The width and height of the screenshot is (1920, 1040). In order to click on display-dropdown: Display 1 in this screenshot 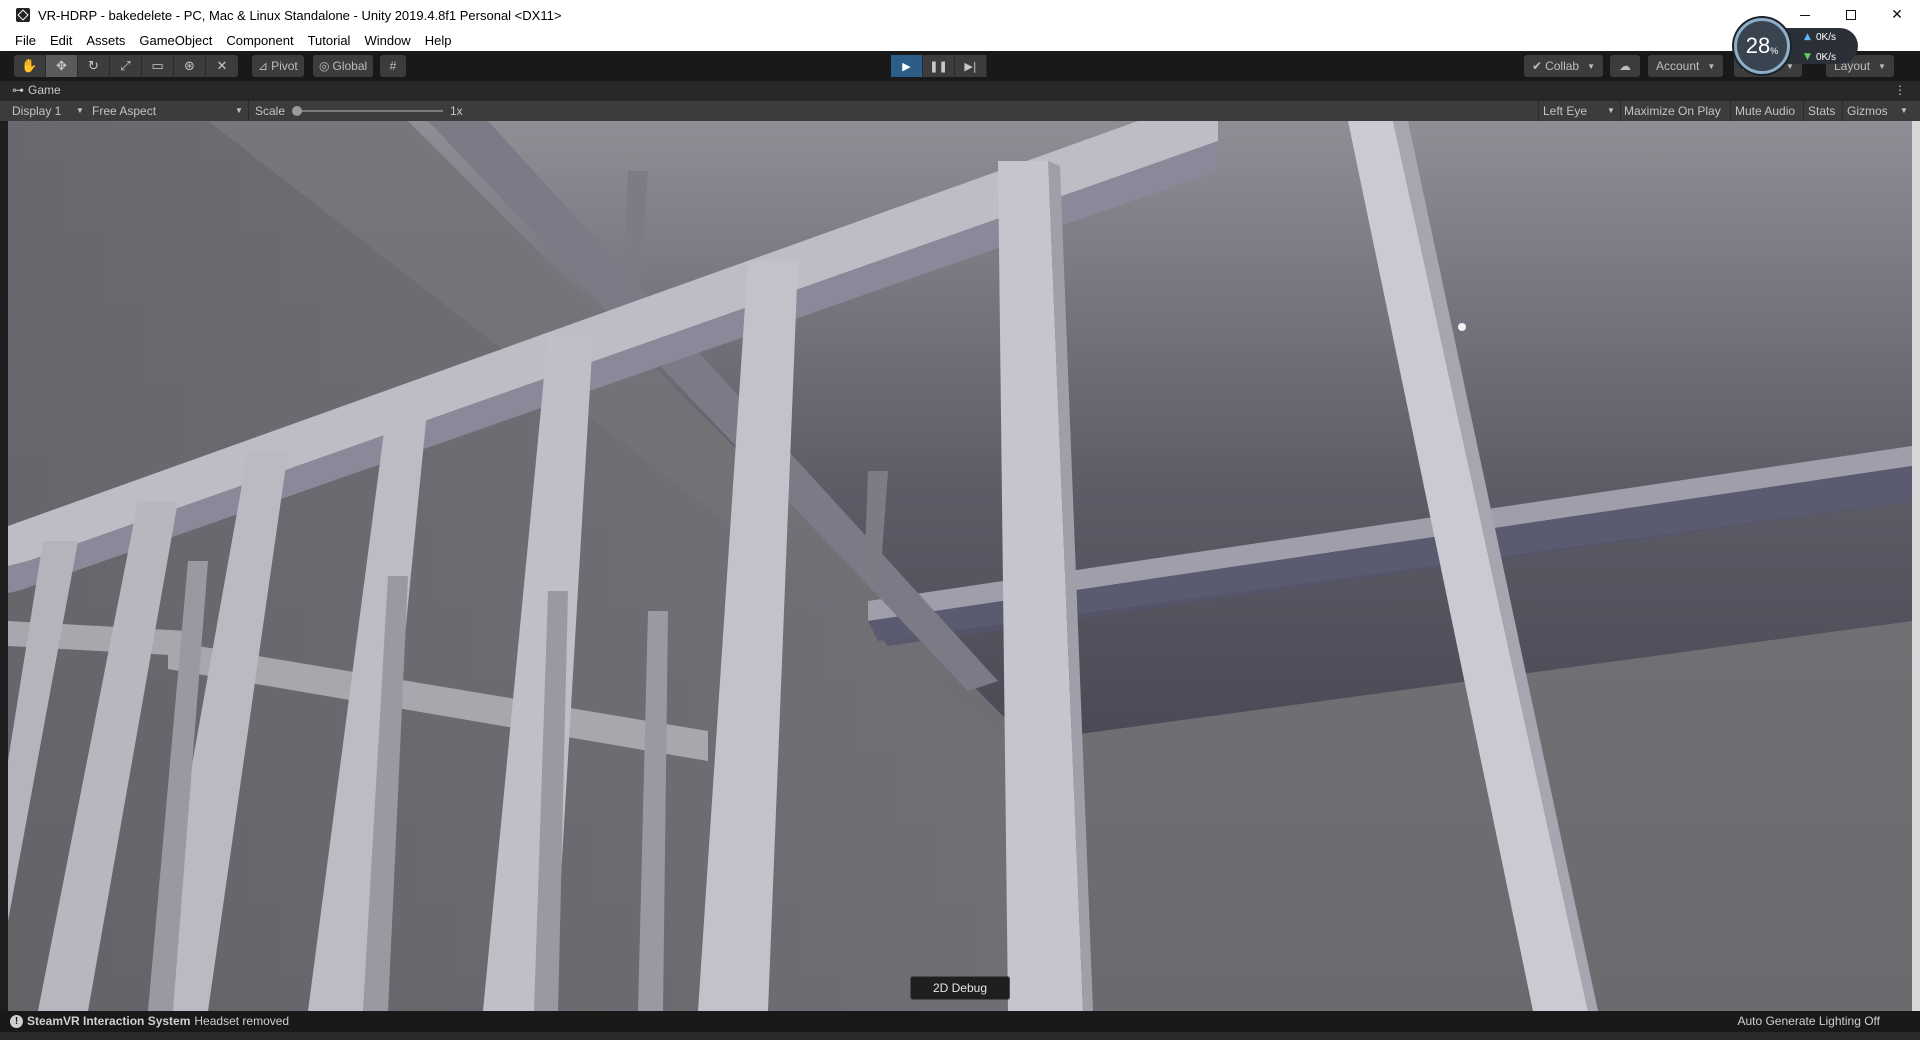, I will do `click(36, 111)`.